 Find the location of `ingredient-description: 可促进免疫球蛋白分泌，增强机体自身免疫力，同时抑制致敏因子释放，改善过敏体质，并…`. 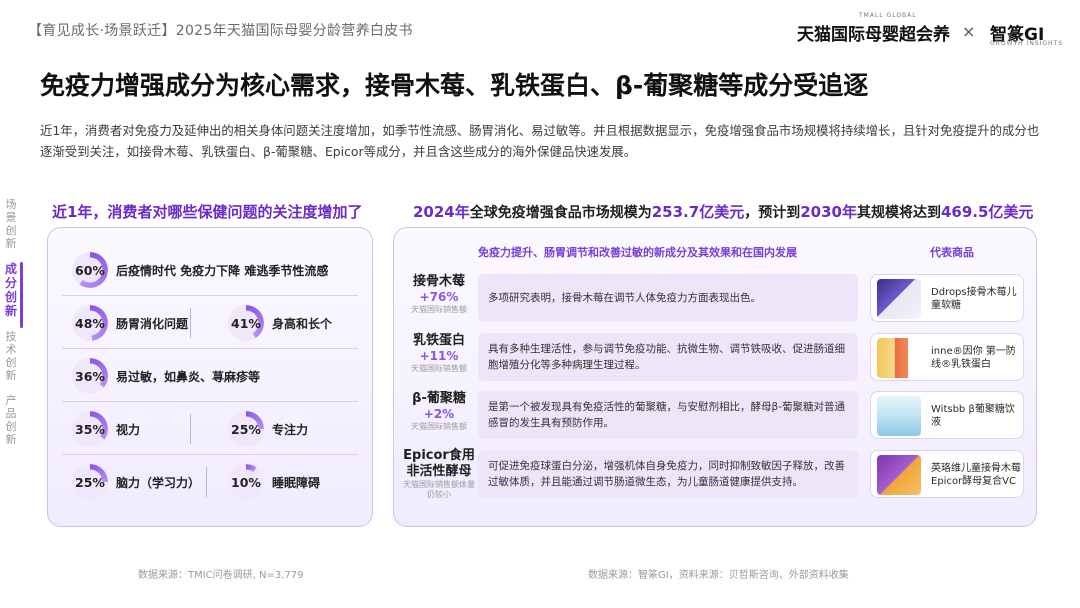

ingredient-description: 可促进免疫球蛋白分泌，增强机体自身免疫力，同时抑制致敏因子释放，改善过敏体质，并… is located at coordinates (668, 474).